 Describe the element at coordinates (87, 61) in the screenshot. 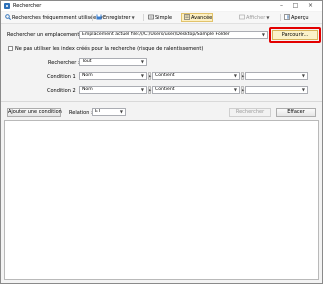

I see `search-in-value: Tout` at that location.